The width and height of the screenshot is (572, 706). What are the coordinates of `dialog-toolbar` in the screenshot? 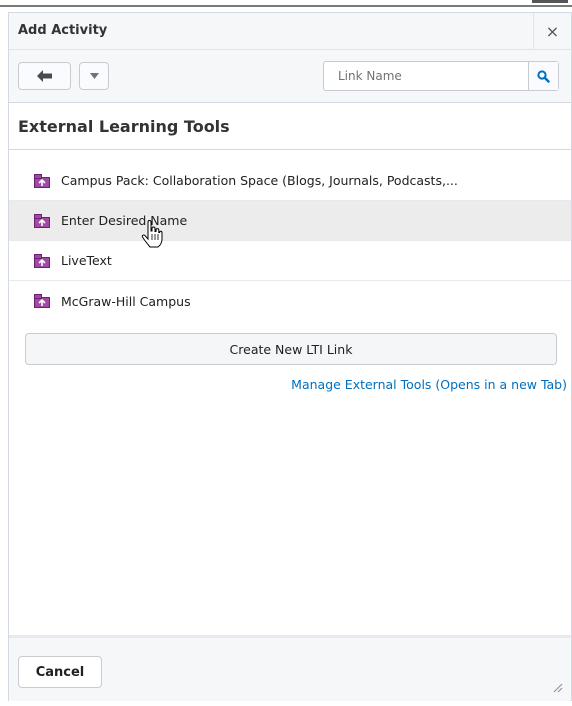 It's located at (290, 76).